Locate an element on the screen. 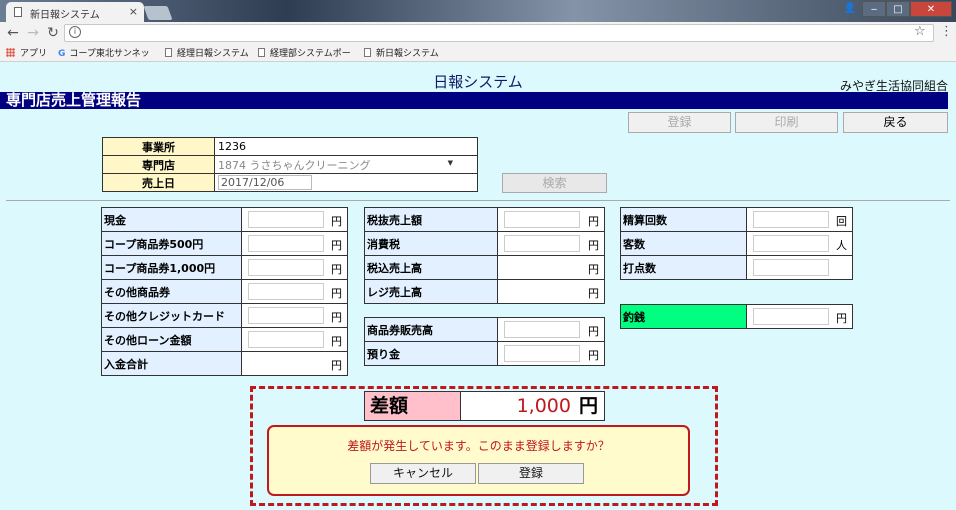 Image resolution: width=956 pixels, height=510 pixels. count-row-settlements: 精算回数回 is located at coordinates (736, 219).